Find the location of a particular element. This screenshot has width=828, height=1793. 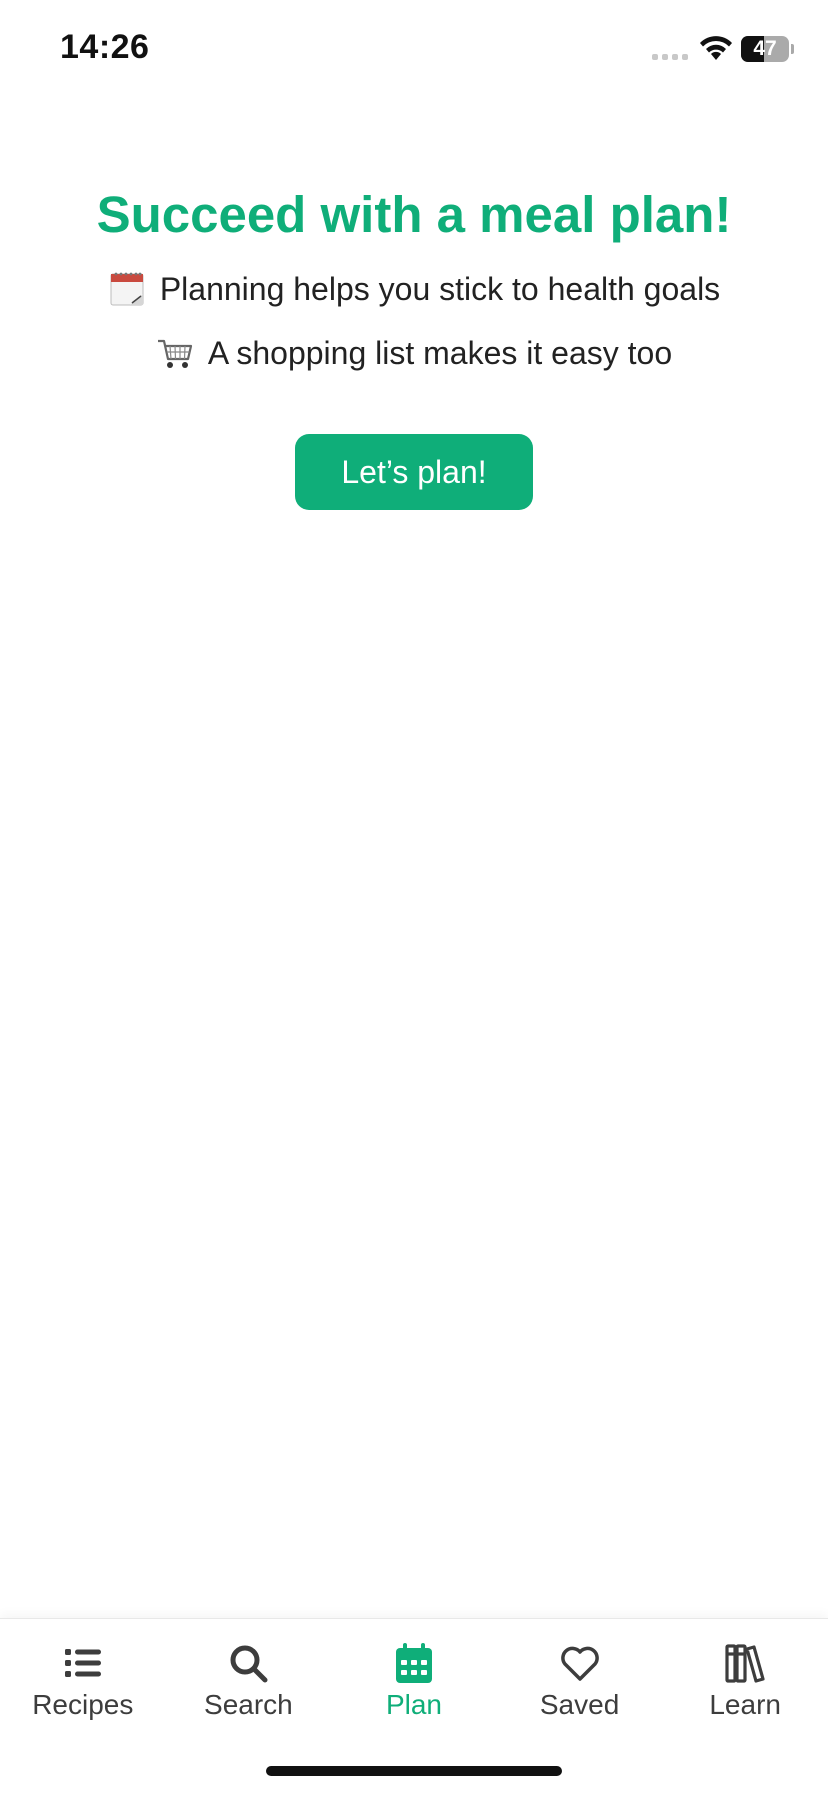

benefit-shopping-text: A shopping list makes it easy too is located at coordinates (440, 353).